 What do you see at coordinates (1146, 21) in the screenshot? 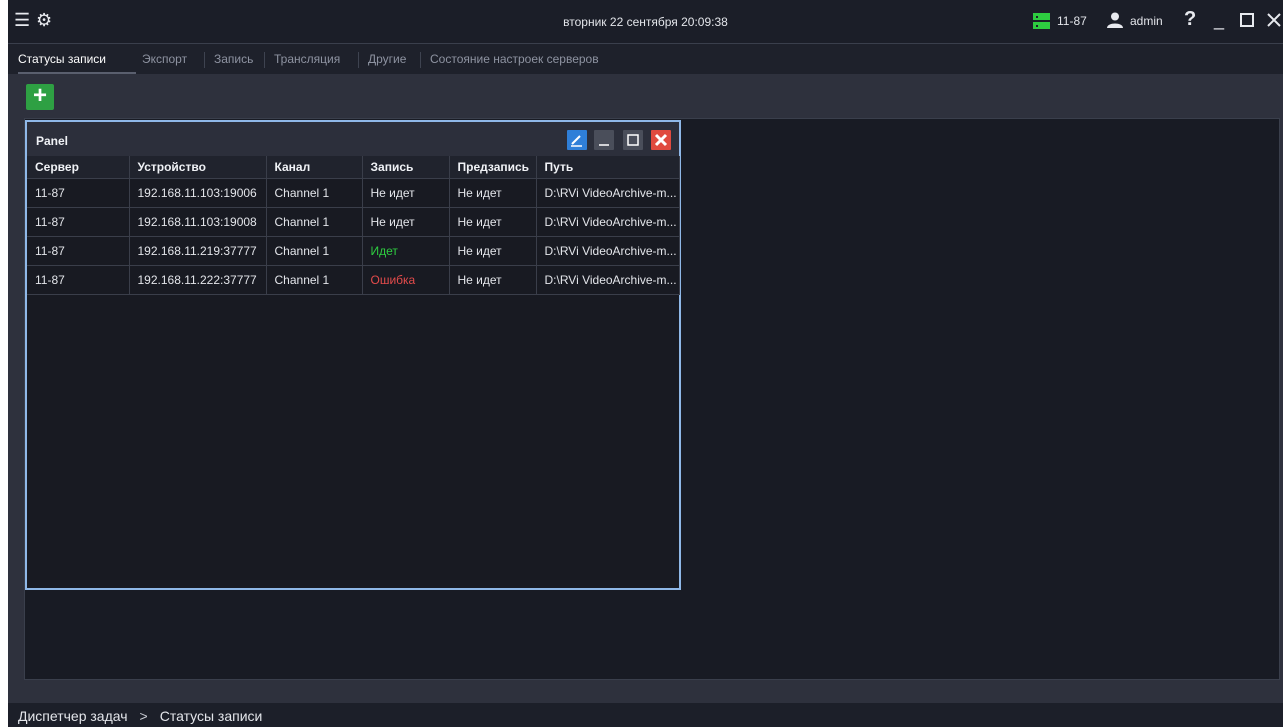
I see `user-name: admin` at bounding box center [1146, 21].